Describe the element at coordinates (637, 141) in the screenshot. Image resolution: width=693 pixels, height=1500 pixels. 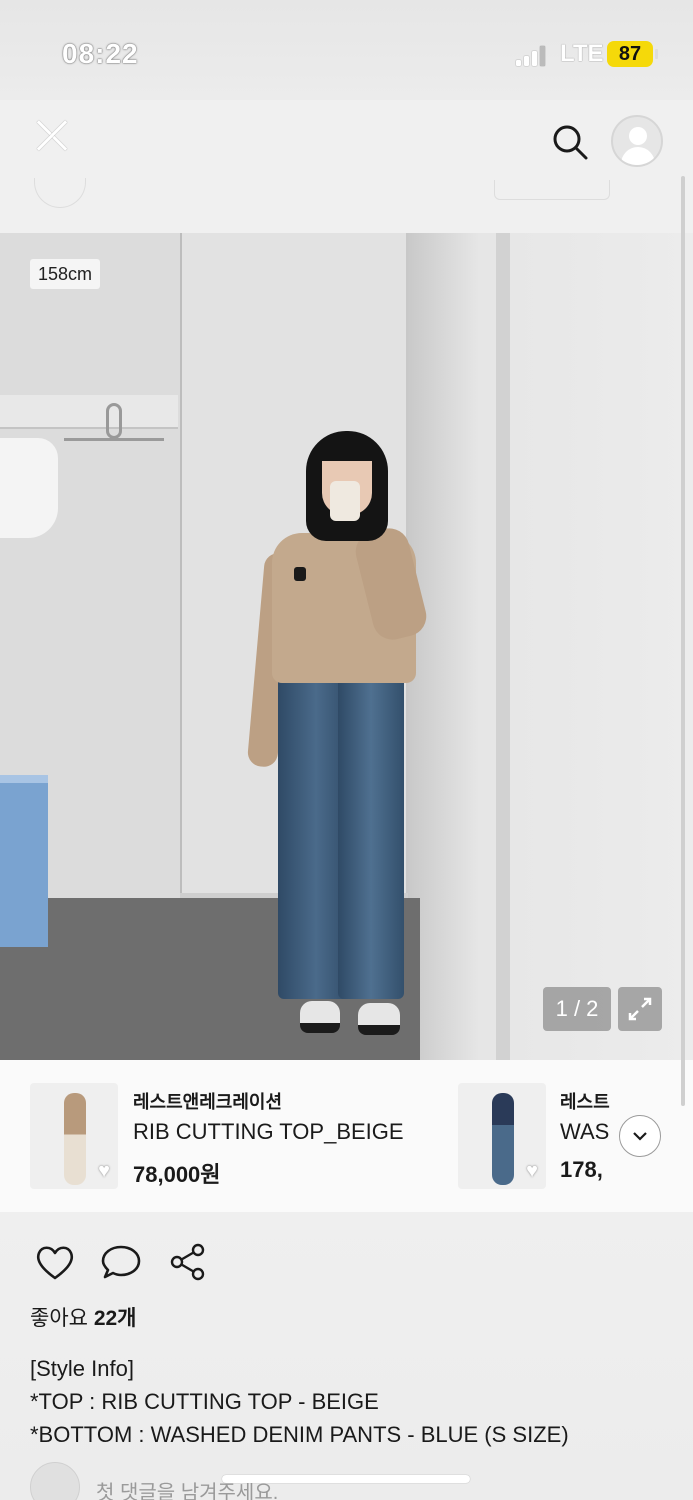
I see `profile-avatar-button` at that location.